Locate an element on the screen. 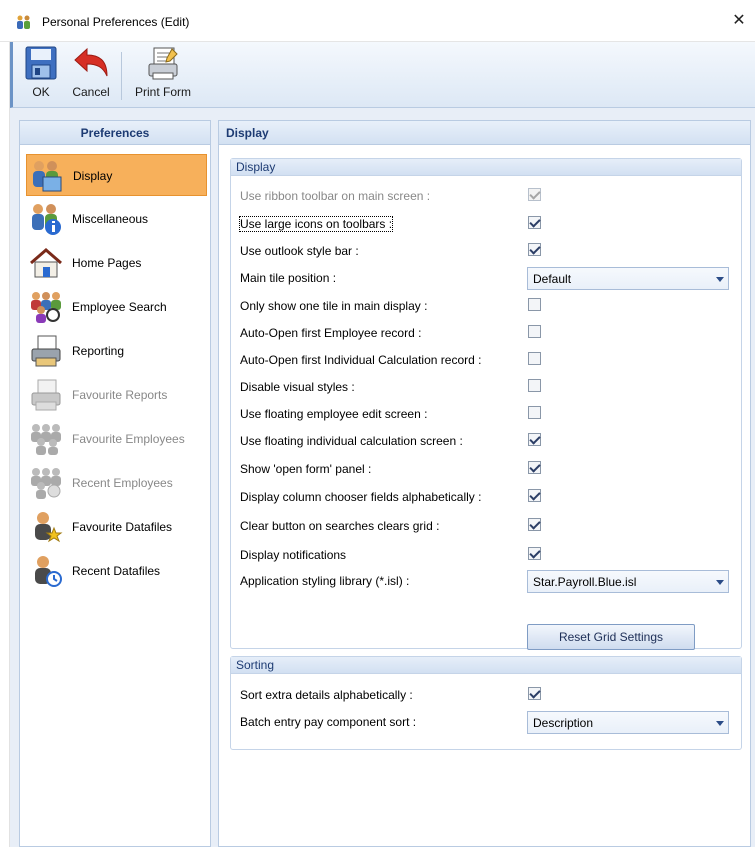 The width and height of the screenshot is (755, 847). ribbon-toolbar-checkbox is located at coordinates (534, 194).